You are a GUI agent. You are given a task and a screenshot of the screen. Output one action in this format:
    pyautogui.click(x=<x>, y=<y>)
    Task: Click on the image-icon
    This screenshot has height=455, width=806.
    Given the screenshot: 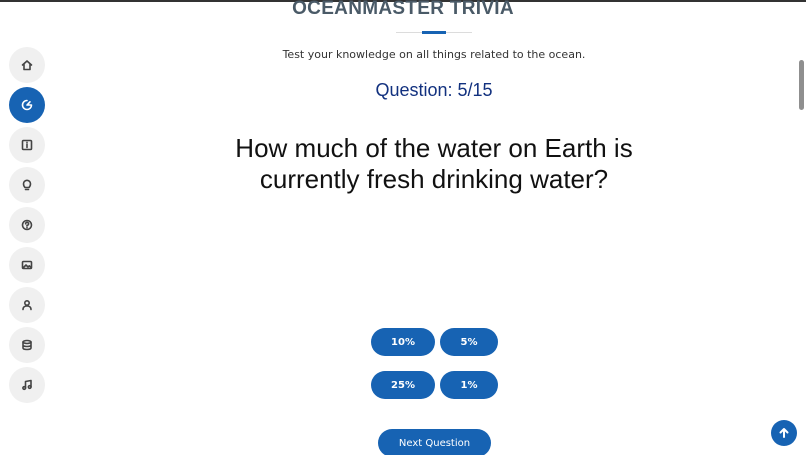 What is the action you would take?
    pyautogui.click(x=27, y=265)
    